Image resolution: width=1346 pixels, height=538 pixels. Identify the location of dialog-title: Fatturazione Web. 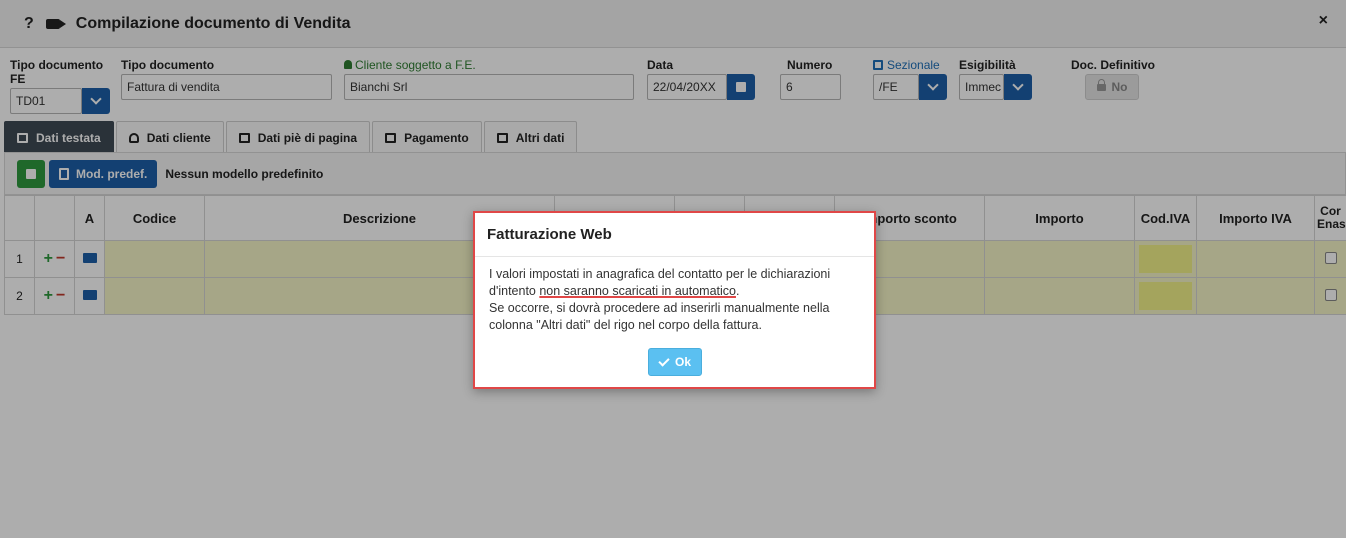
(674, 235).